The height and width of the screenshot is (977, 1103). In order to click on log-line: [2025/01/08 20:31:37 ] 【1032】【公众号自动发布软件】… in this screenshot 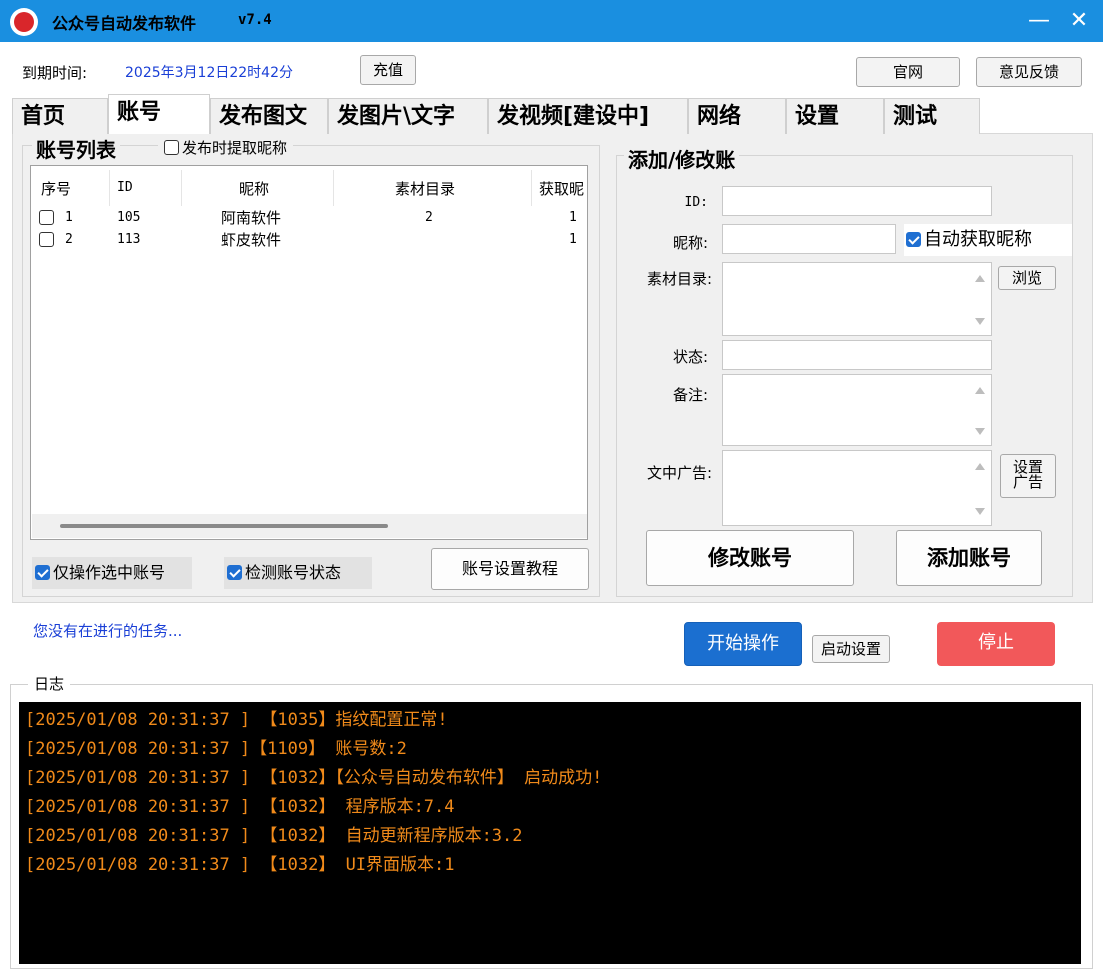, I will do `click(314, 778)`.